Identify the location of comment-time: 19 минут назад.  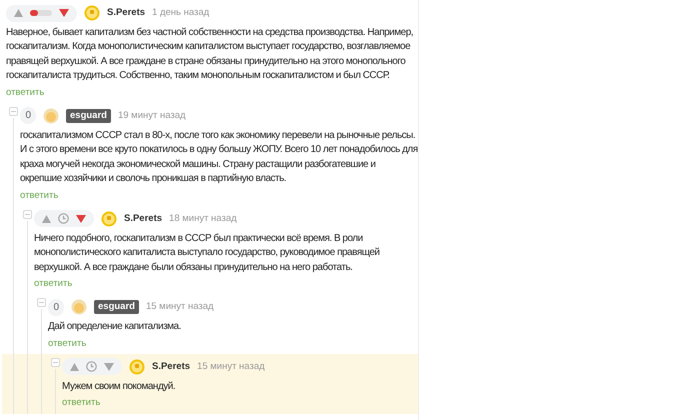
(152, 115).